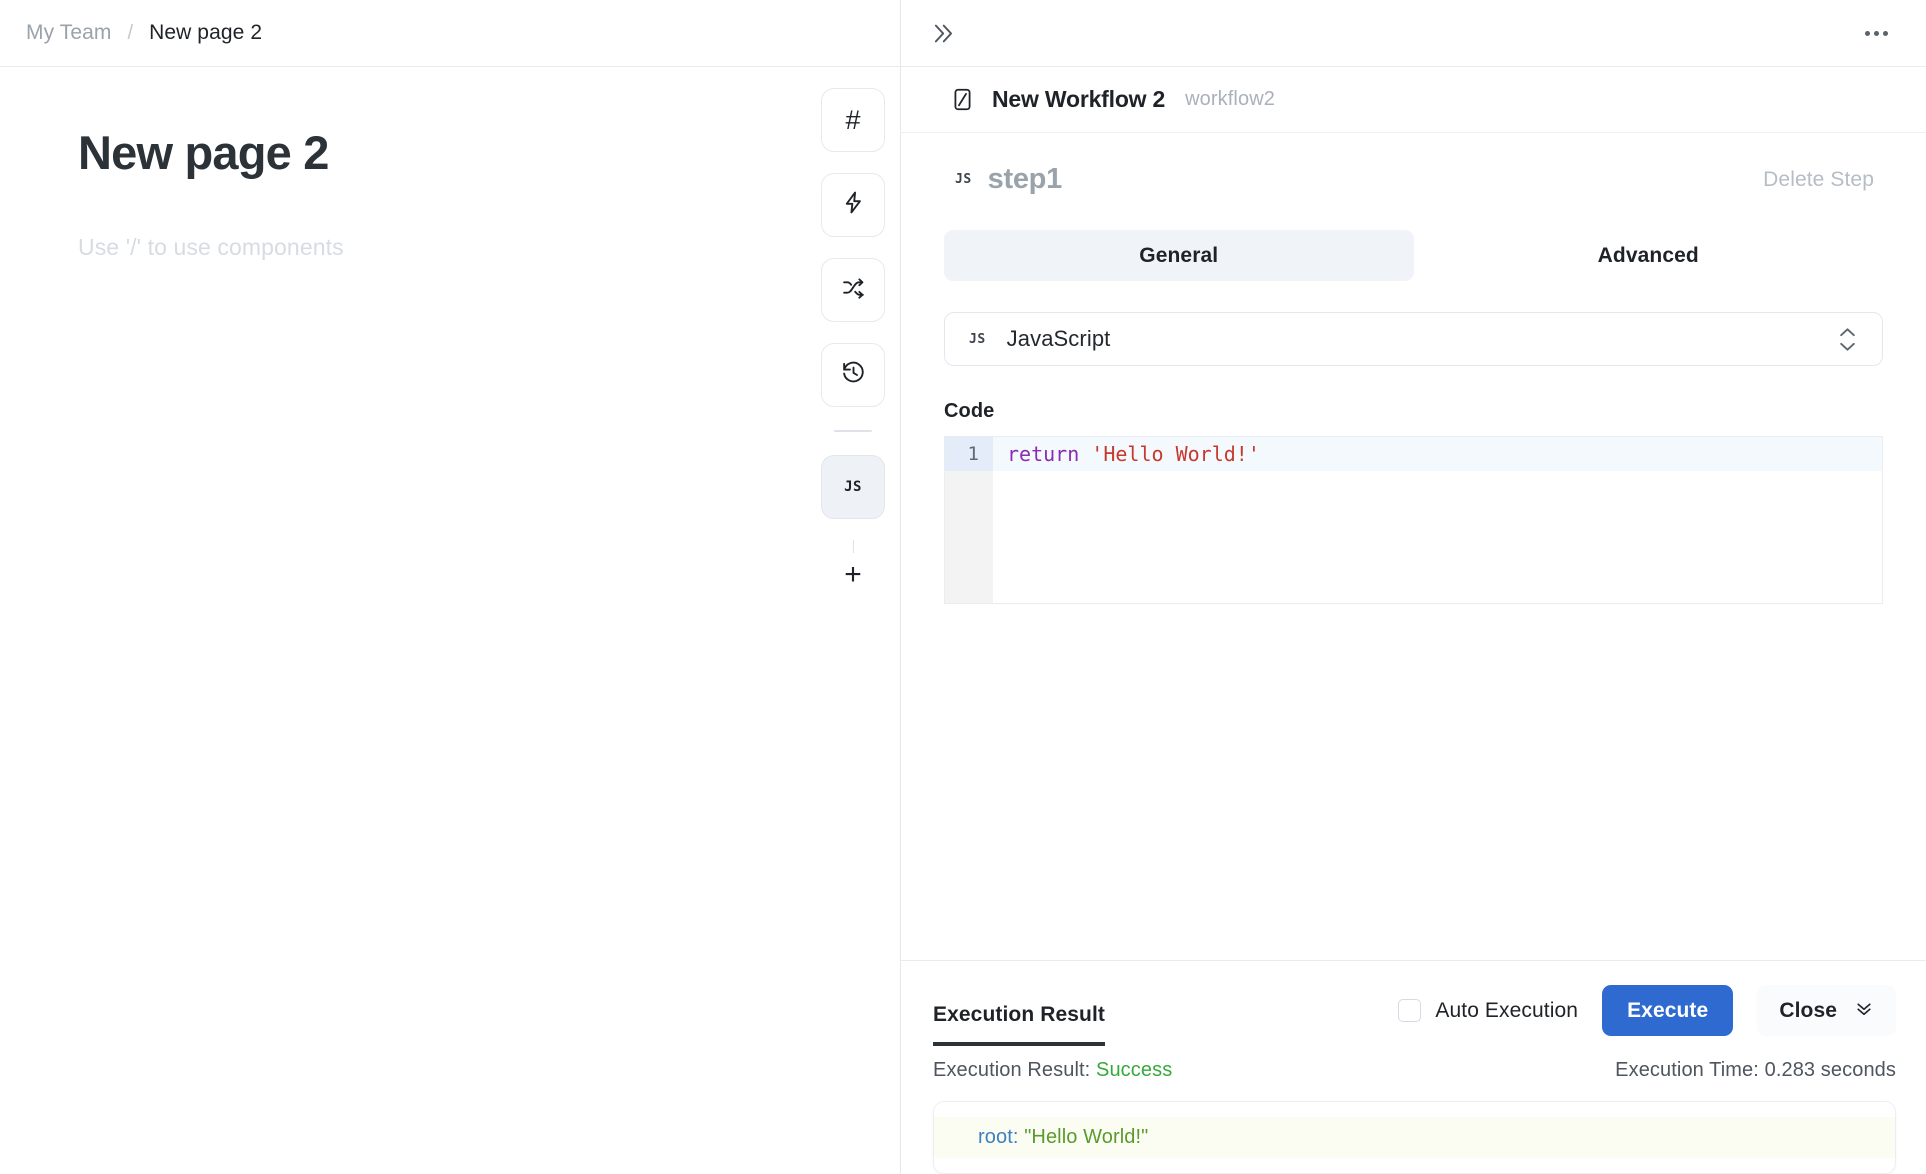 This screenshot has width=1926, height=1174. Describe the element at coordinates (969, 520) in the screenshot. I see `editor-gutter: 1` at that location.